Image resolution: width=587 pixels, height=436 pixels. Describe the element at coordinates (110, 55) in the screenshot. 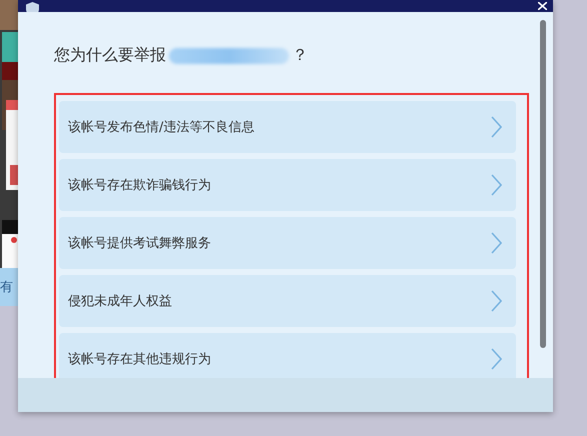

I see `question-text: 您为什么要举报` at that location.